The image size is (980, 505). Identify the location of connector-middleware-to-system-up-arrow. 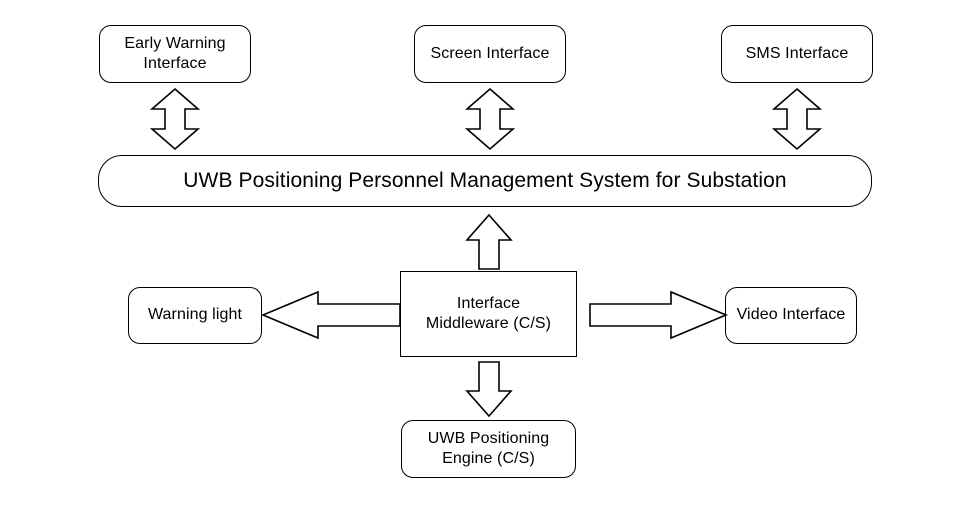
(489, 241).